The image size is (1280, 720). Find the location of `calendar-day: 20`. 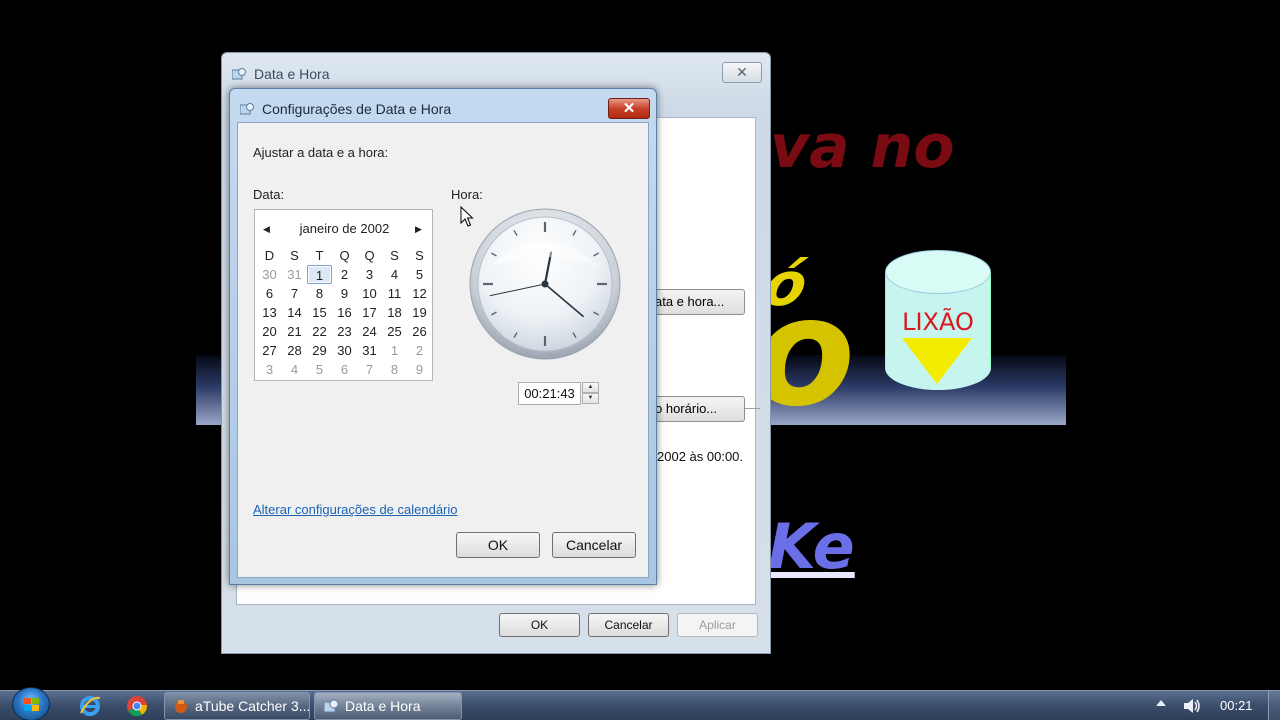

calendar-day: 20 is located at coordinates (269, 331).